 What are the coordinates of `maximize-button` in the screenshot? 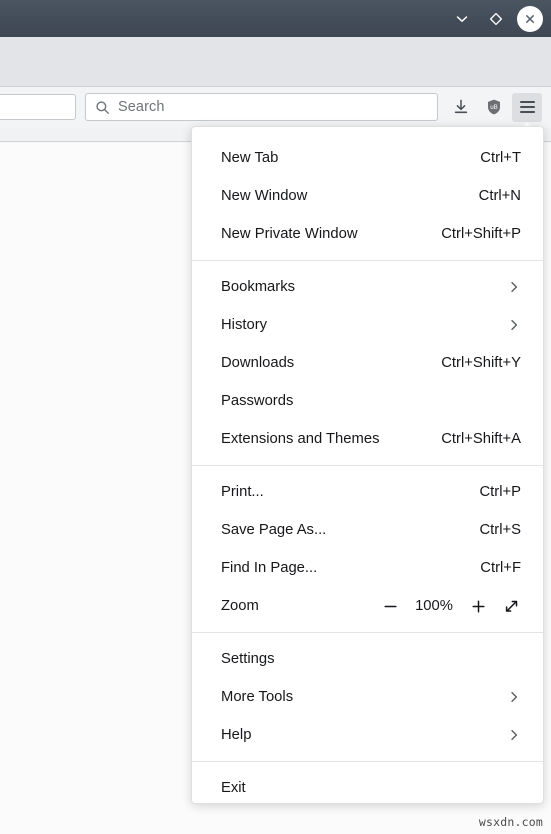 It's located at (496, 19).